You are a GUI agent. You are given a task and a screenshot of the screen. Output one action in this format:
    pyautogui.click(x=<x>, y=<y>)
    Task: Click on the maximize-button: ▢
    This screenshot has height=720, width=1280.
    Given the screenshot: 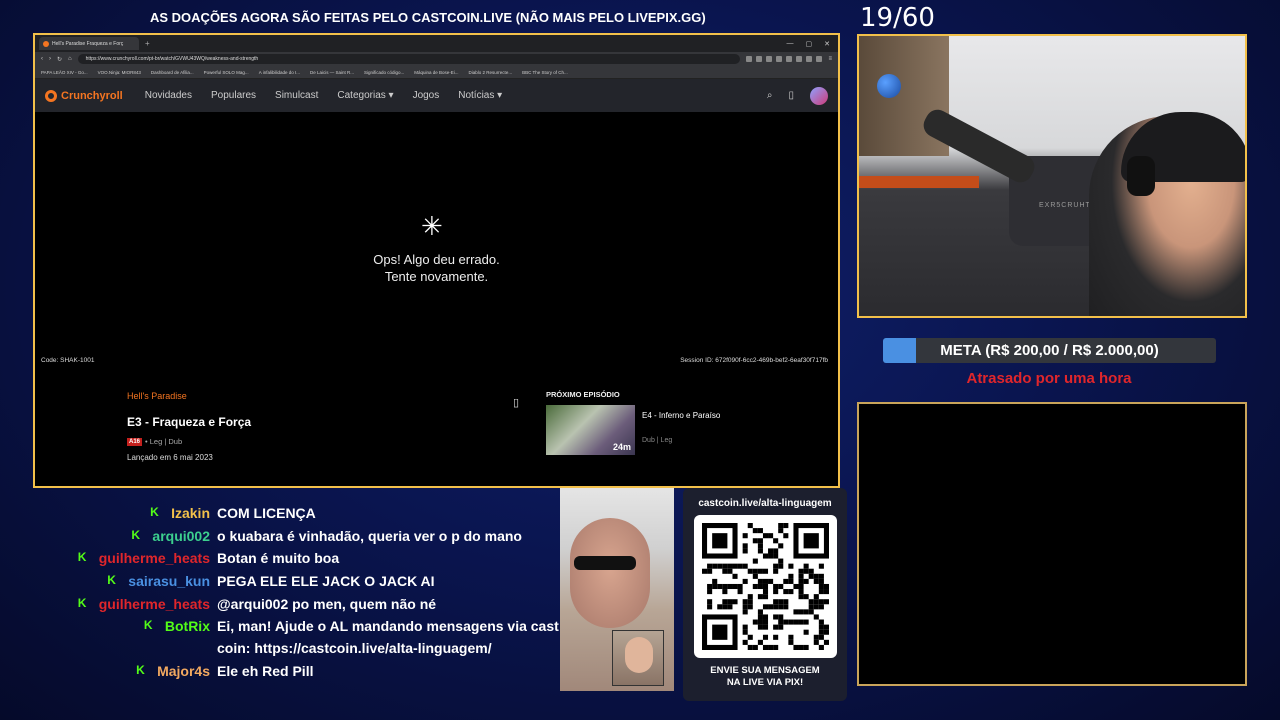 What is the action you would take?
    pyautogui.click(x=809, y=44)
    